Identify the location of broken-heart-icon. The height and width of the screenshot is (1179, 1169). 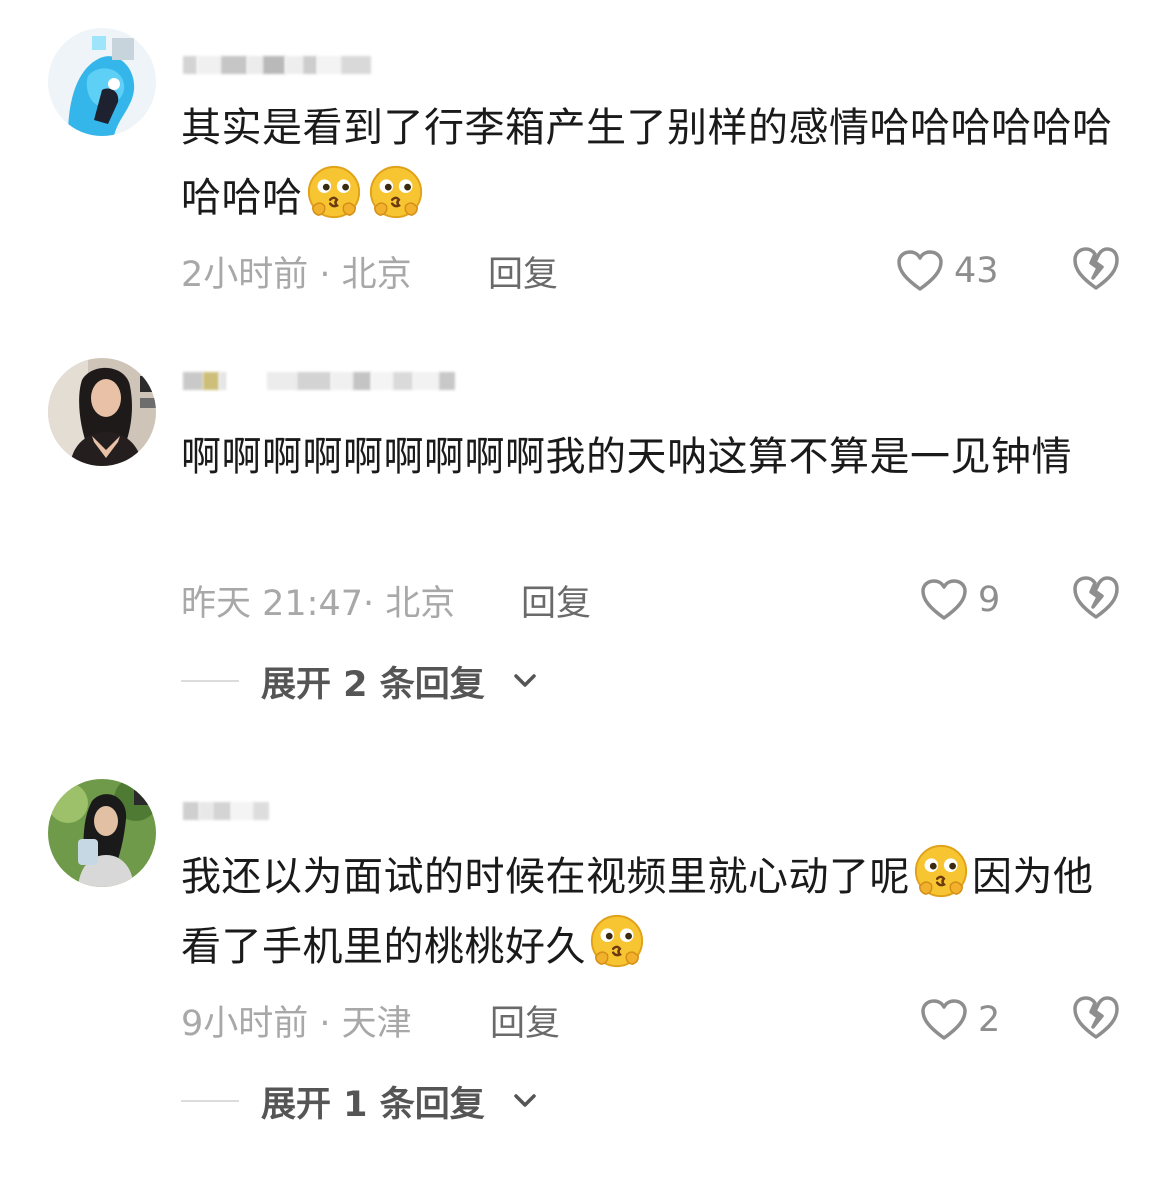
(1096, 1017).